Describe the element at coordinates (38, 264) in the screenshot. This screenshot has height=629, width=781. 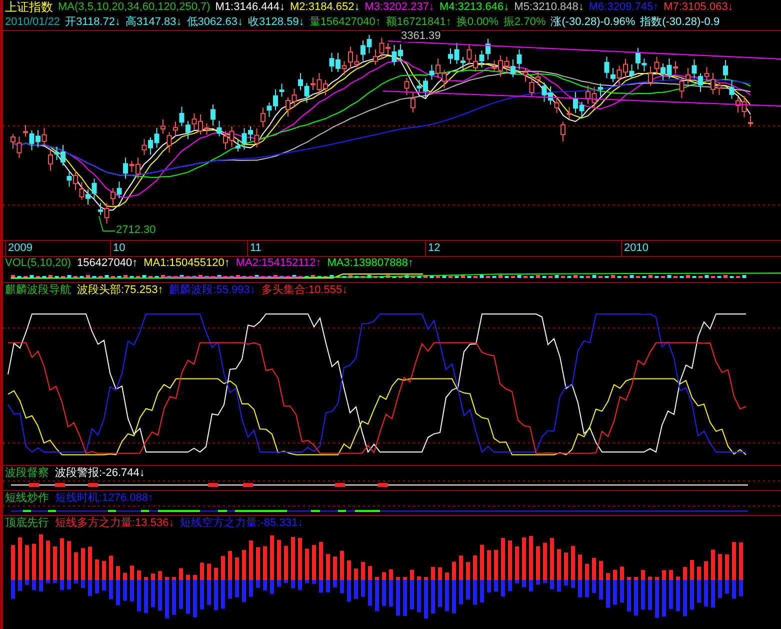
I see `indicator-title: VOL(5,10,20)` at that location.